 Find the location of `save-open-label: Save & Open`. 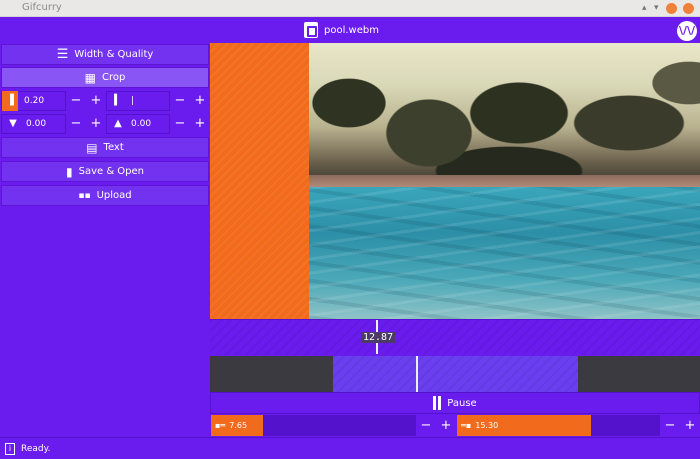

save-open-label: Save & Open is located at coordinates (111, 171).